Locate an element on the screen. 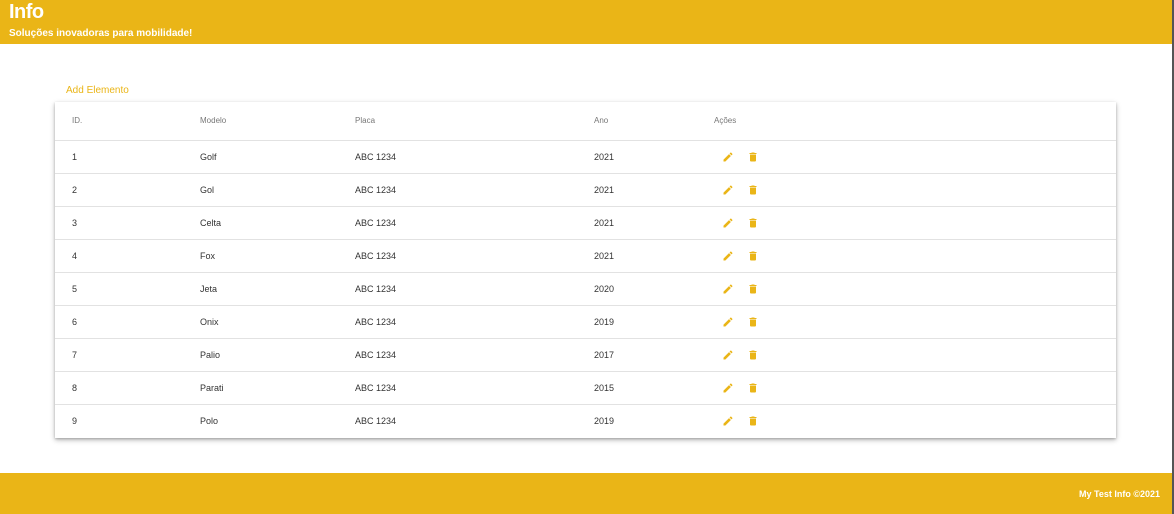 This screenshot has height=514, width=1174. table-row: 8 Parati ABC 1234 2015 is located at coordinates (585, 387).